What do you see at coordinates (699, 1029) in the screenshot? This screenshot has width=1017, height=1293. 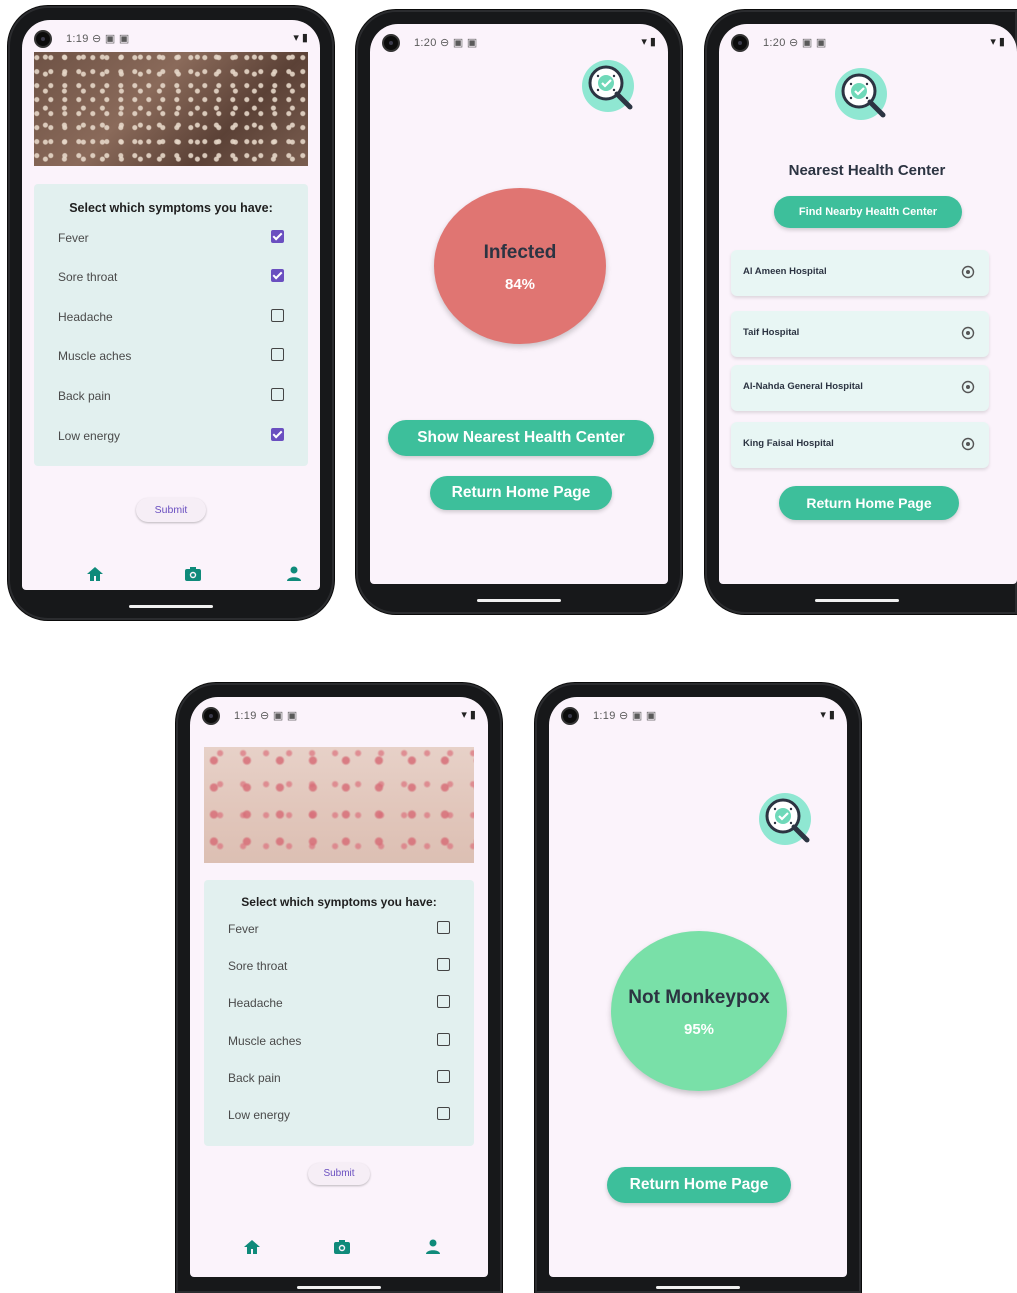 I see `result-percent: 95%` at bounding box center [699, 1029].